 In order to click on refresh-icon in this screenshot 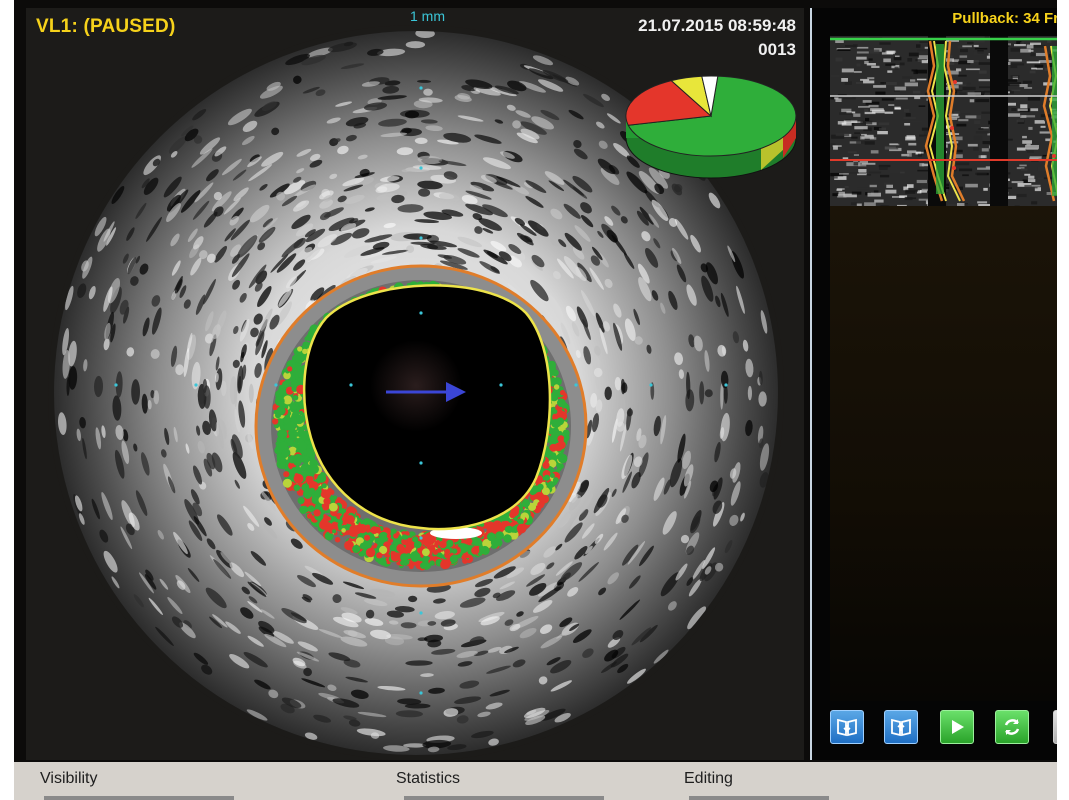, I will do `click(1012, 727)`.